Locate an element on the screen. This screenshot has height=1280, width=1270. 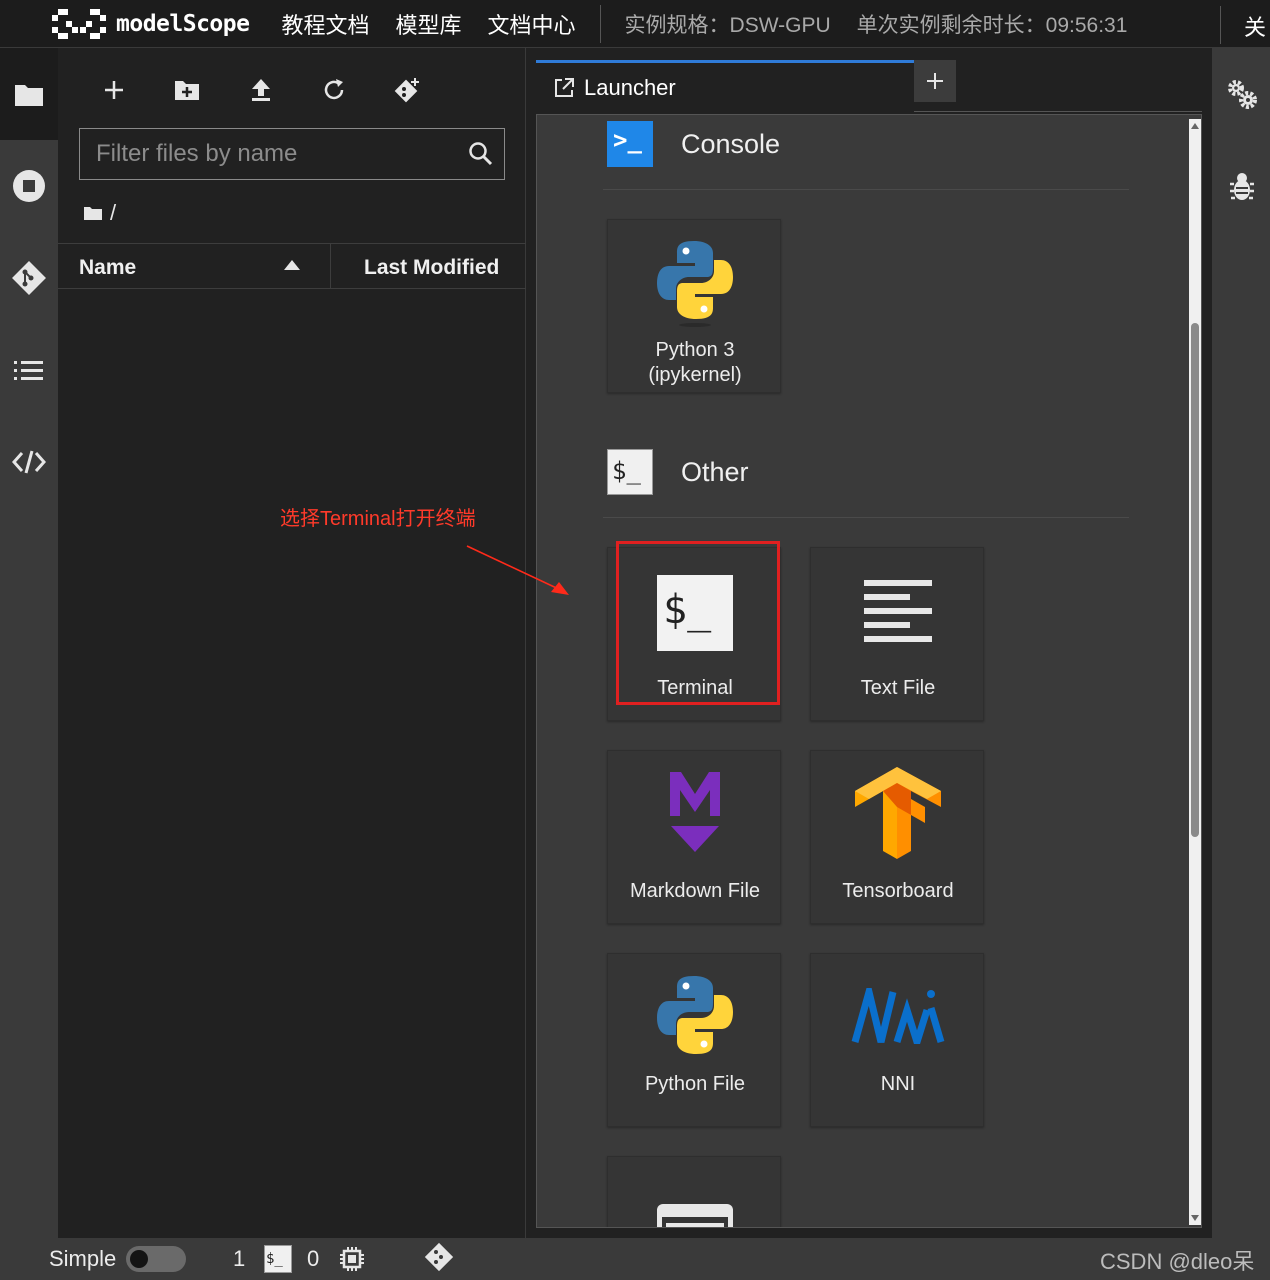
card-label: Tensorboard is located at coordinates (898, 891).